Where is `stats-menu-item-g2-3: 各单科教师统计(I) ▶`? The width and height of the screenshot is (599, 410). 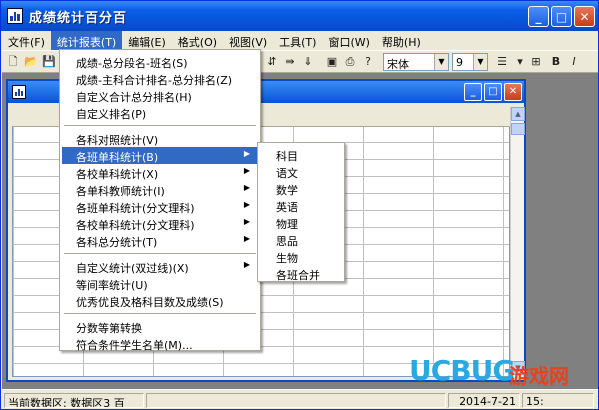
stats-menu-item-g2-3: 各单科教师统计(I) ▶ is located at coordinates (160, 189).